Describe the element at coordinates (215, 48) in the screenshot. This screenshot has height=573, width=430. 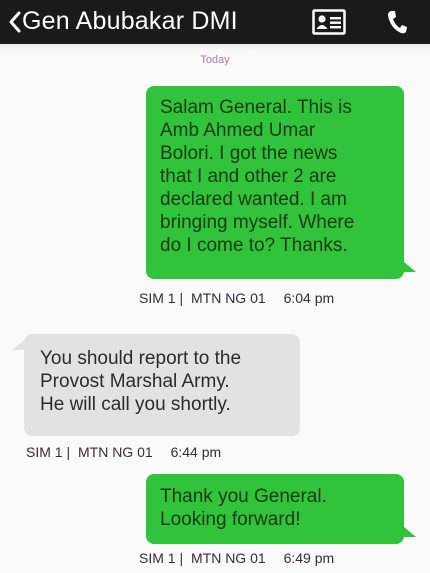
I see `header-shadow` at that location.